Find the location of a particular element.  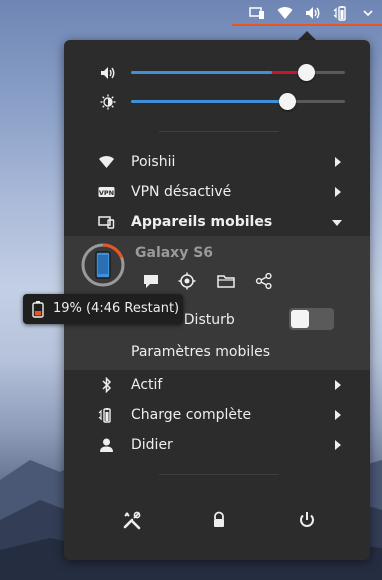

user-icon is located at coordinates (106, 445).